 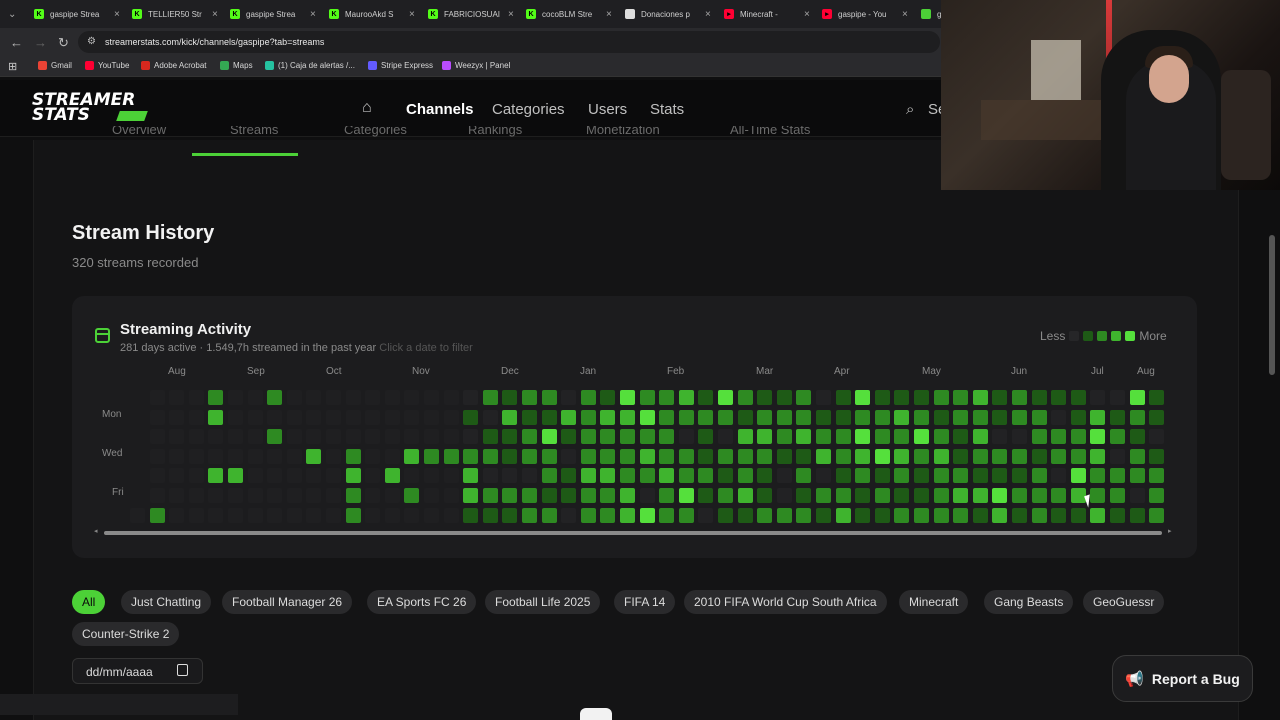 I want to click on nav-users-front: Users, so click(x=607, y=109).